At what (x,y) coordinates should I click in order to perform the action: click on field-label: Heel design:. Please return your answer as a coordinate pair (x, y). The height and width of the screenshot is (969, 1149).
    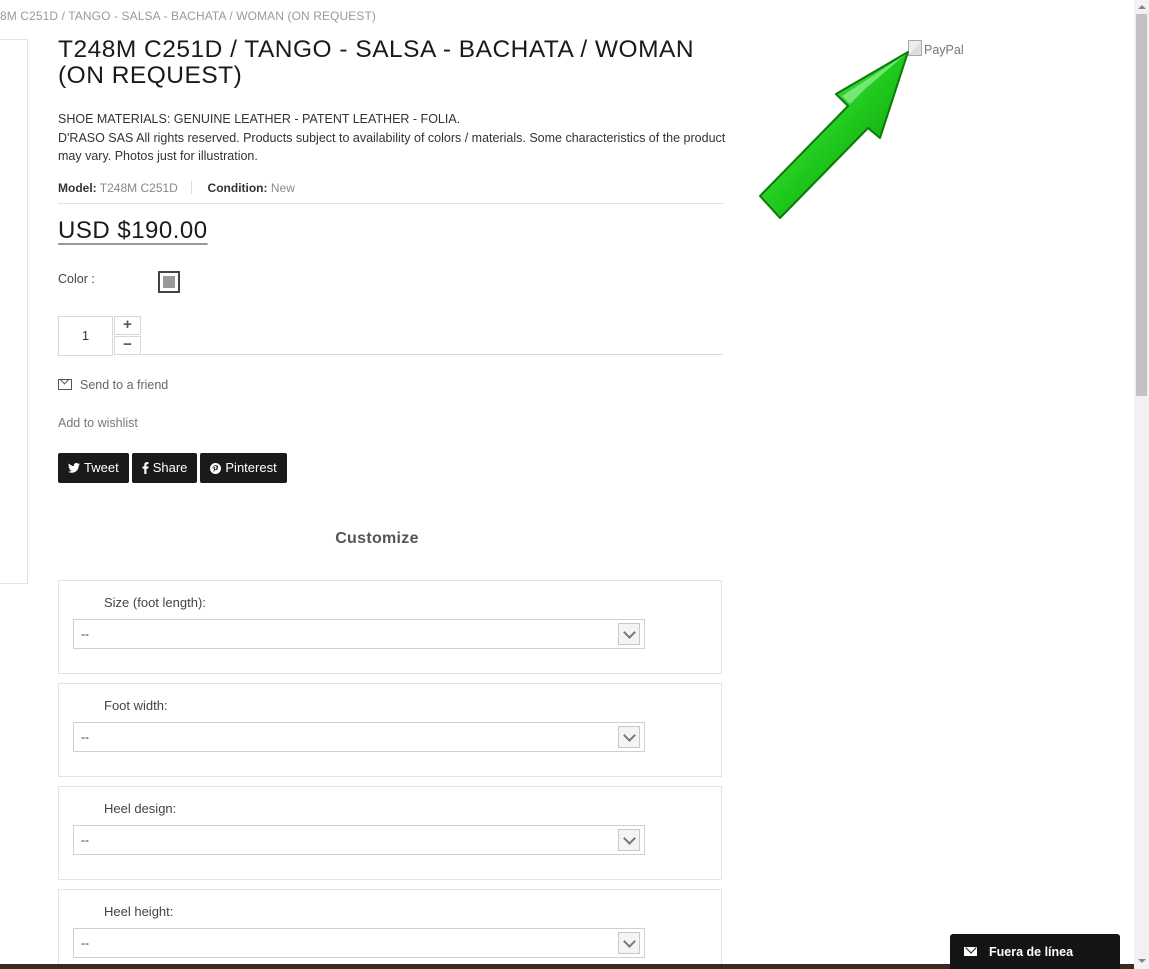
    Looking at the image, I should click on (140, 808).